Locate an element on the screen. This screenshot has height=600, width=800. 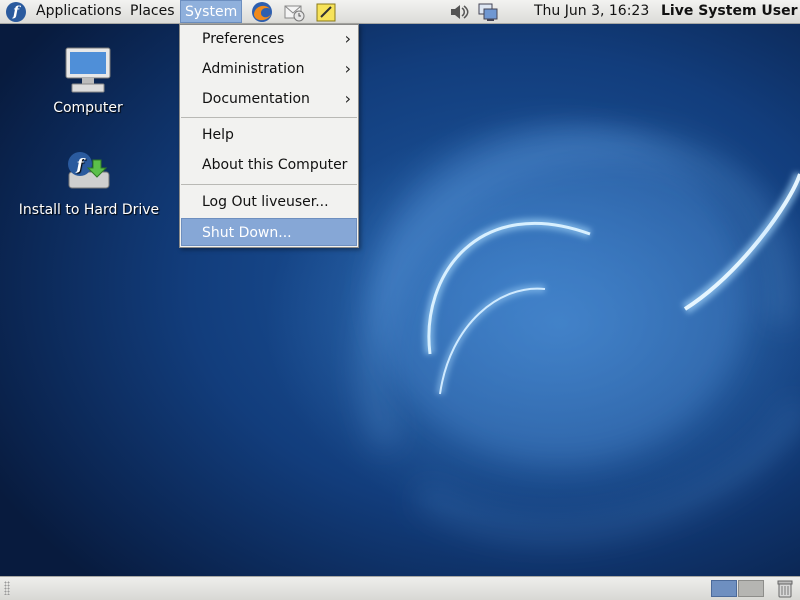
menu-item-label: Administration is located at coordinates (253, 69).